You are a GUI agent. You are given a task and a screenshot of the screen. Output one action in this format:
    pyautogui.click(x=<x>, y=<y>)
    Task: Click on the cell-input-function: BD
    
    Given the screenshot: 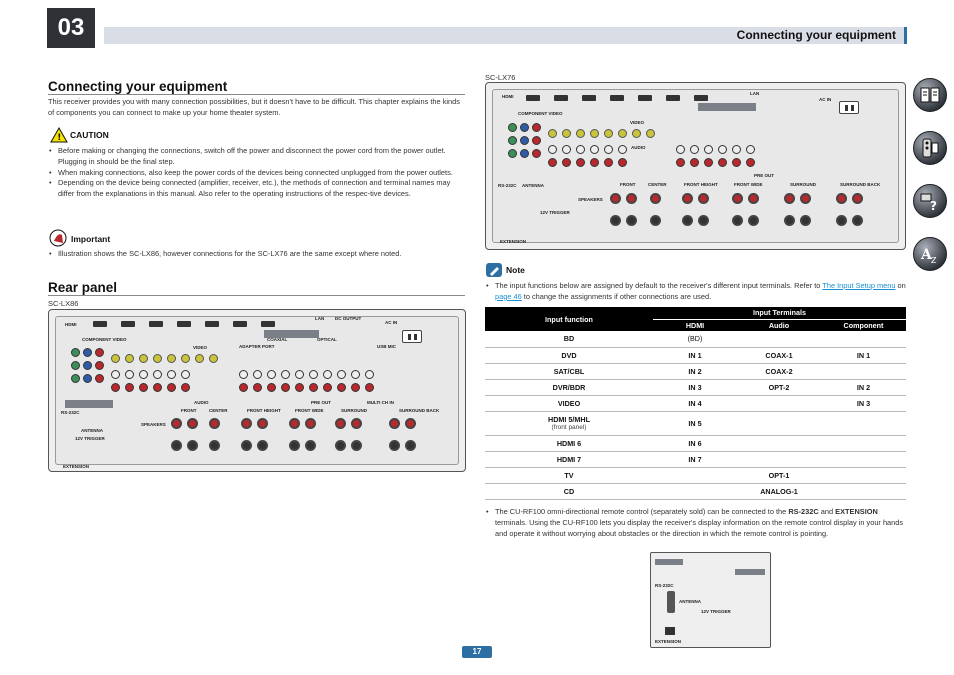 What is the action you would take?
    pyautogui.click(x=569, y=339)
    